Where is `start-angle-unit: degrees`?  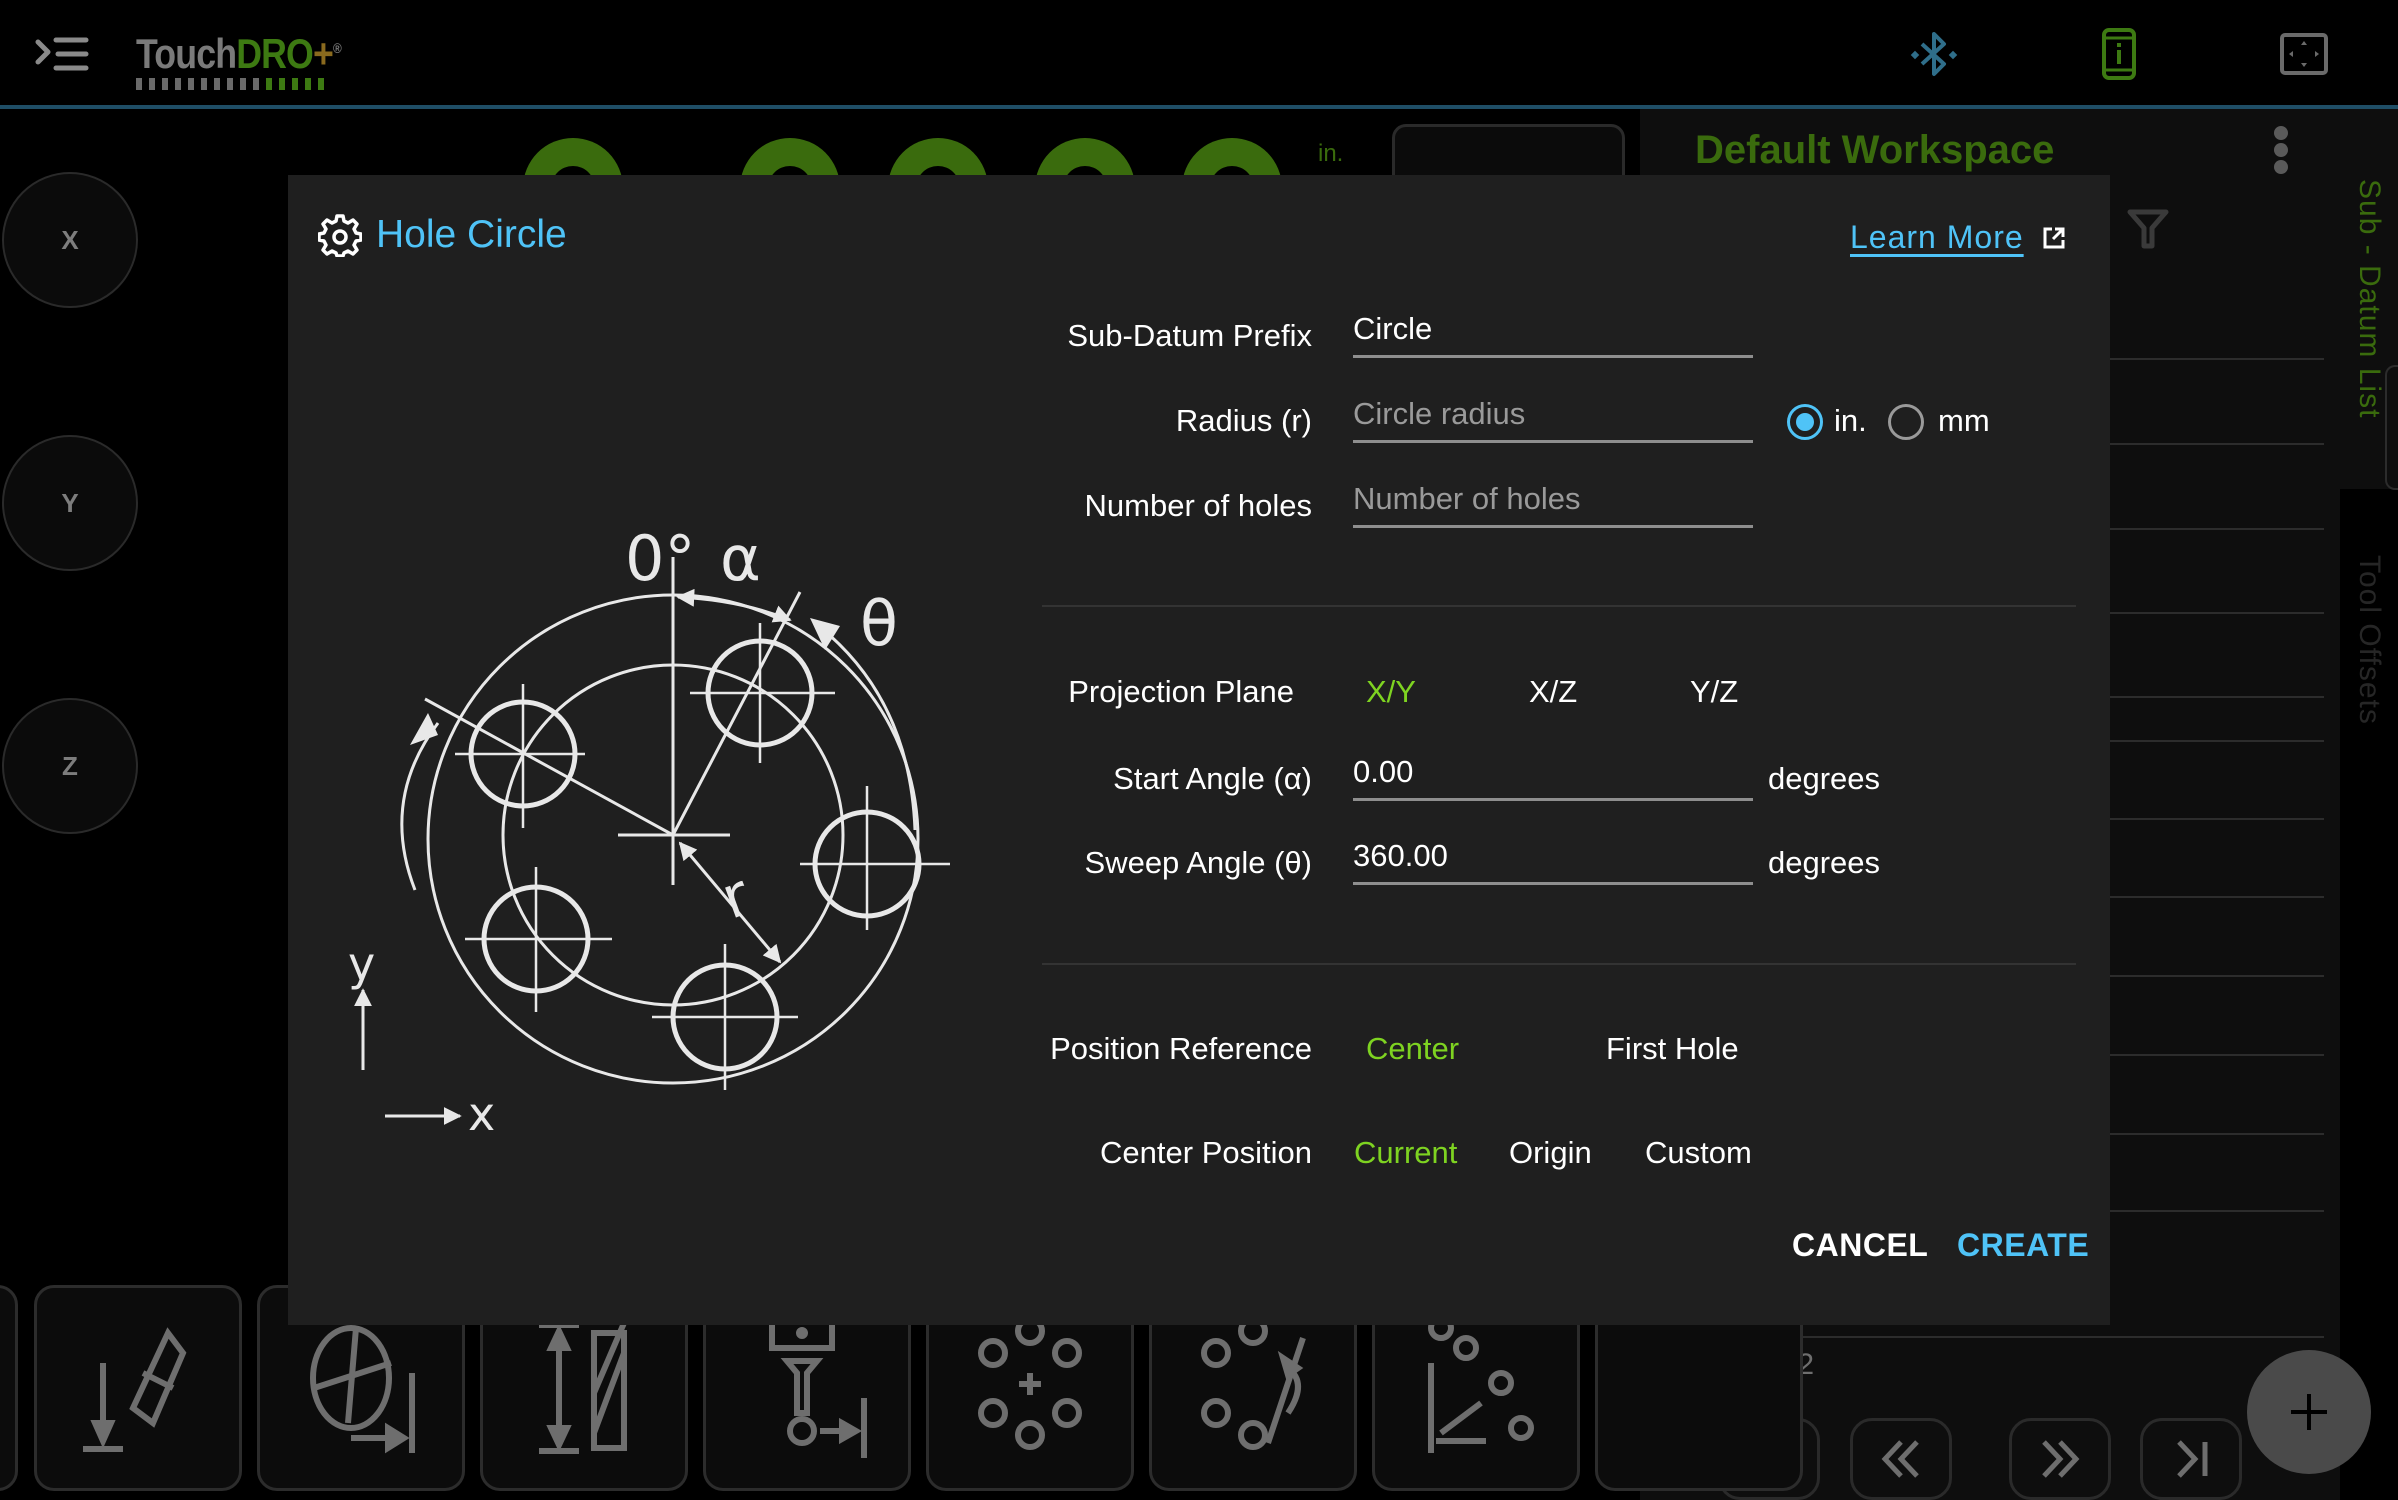 start-angle-unit: degrees is located at coordinates (1824, 778).